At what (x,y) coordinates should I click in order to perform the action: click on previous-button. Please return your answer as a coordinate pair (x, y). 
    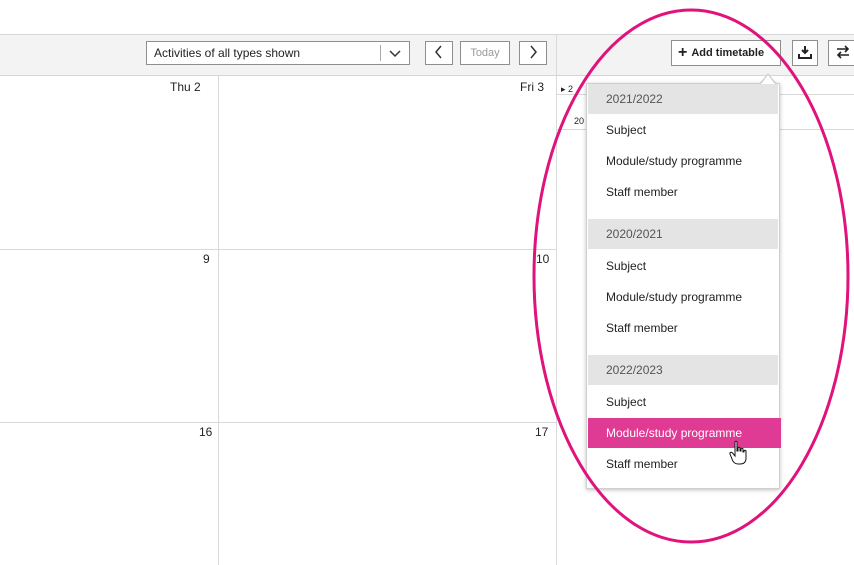
    Looking at the image, I should click on (439, 53).